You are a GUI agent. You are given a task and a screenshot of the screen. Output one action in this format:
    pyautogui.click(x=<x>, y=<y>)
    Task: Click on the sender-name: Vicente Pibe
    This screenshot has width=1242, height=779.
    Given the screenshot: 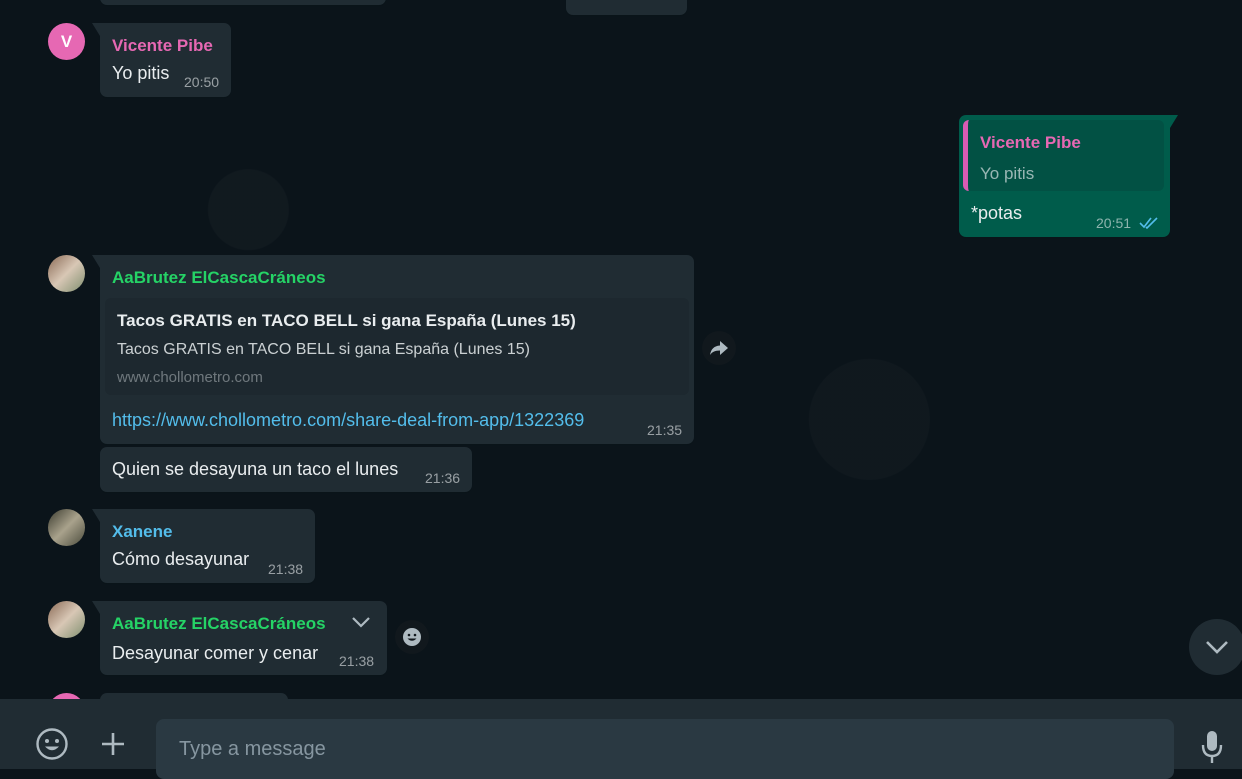 What is the action you would take?
    pyautogui.click(x=162, y=45)
    